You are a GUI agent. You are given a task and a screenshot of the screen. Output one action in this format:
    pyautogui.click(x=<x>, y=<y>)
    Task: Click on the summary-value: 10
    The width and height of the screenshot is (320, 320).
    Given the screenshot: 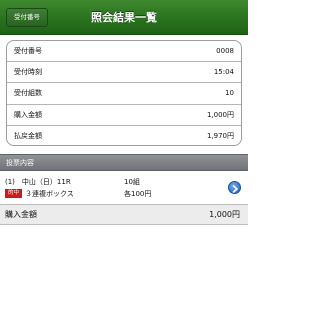 What is the action you would take?
    pyautogui.click(x=229, y=93)
    